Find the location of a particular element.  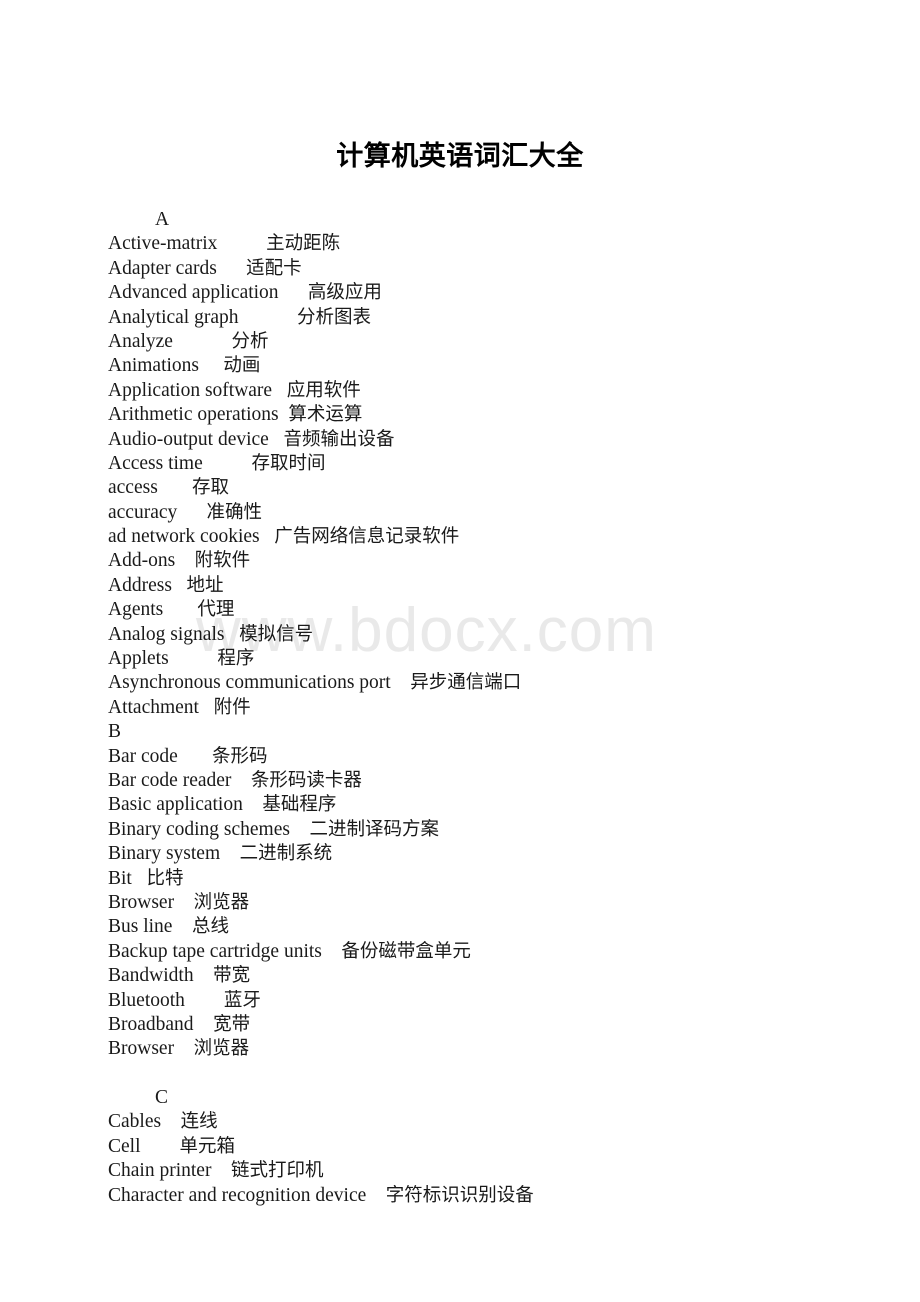

entry-english-term: Applets is located at coordinates (138, 659).